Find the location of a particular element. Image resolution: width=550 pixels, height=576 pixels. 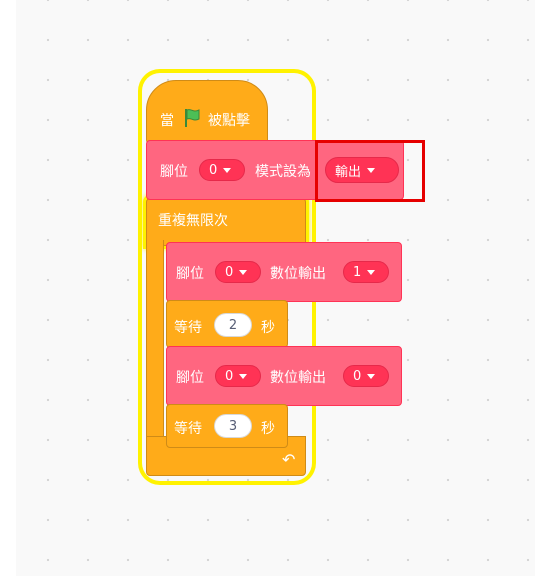

green-flag-icon is located at coordinates (192, 118).